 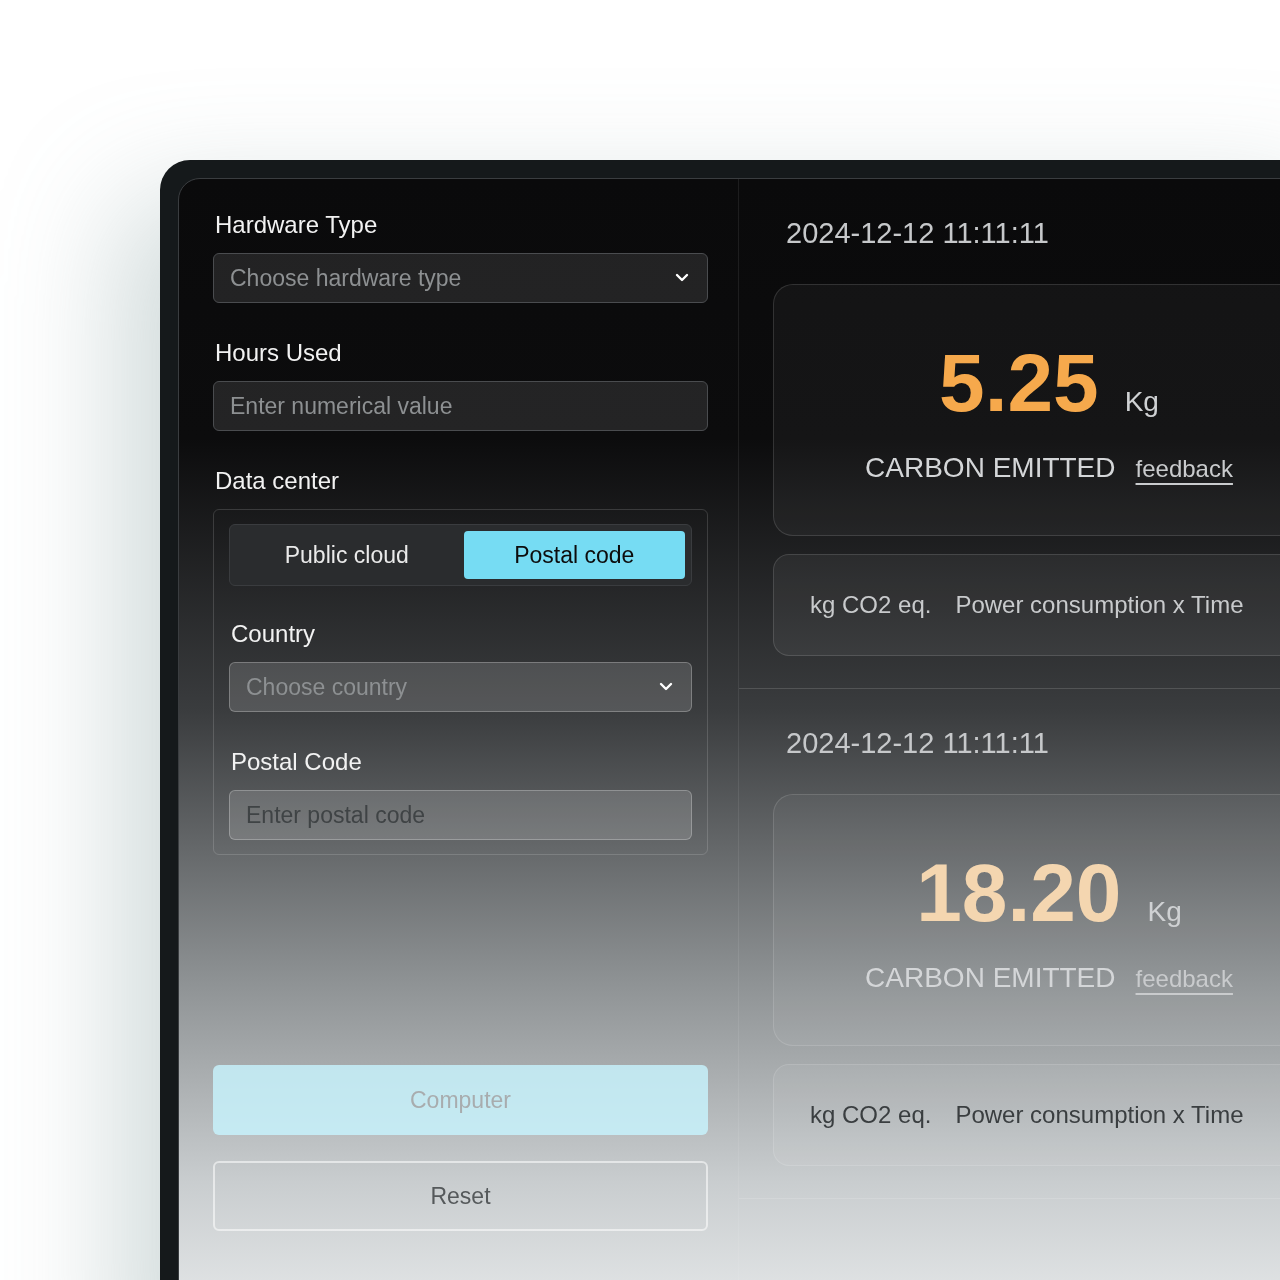 What do you see at coordinates (1019, 893) in the screenshot?
I see `emission-value: 18.20` at bounding box center [1019, 893].